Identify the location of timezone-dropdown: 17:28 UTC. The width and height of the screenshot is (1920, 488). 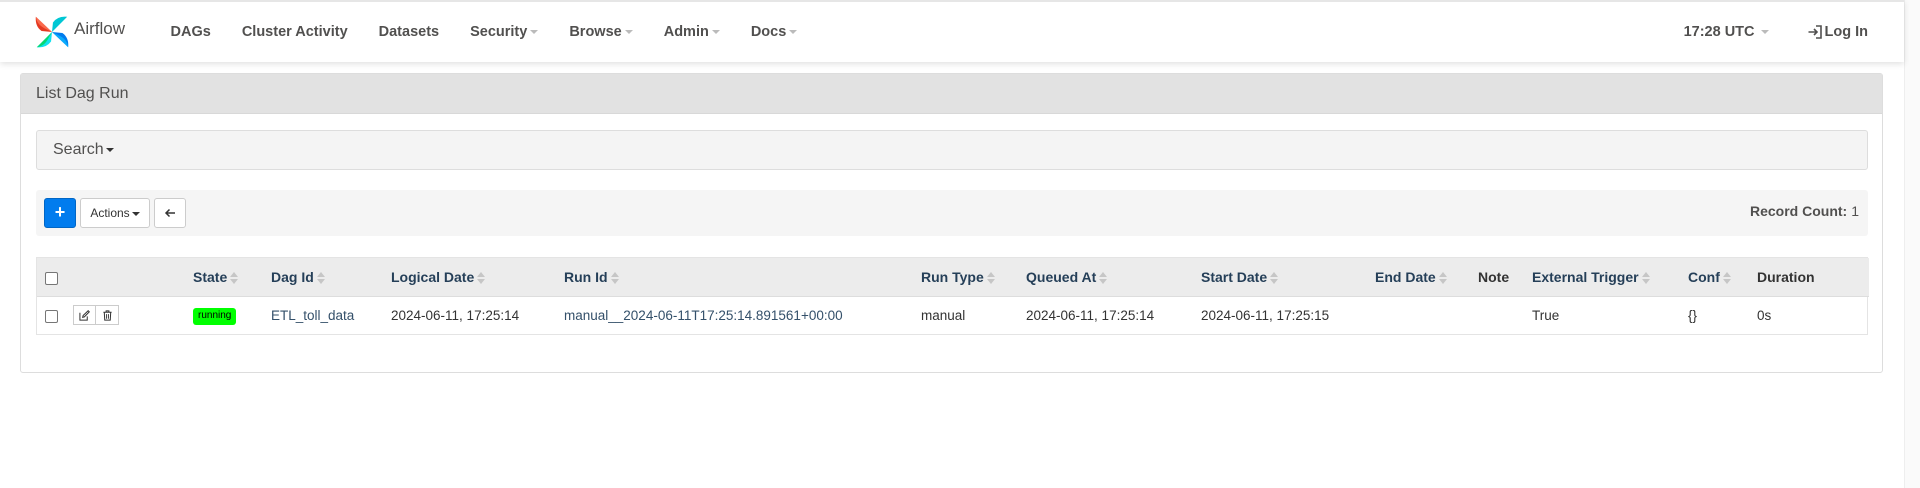
(1726, 32).